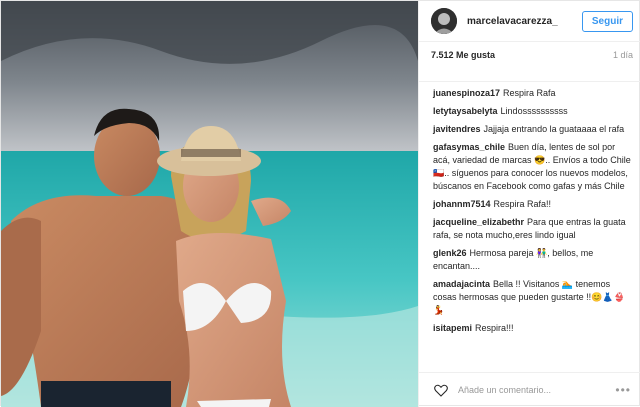 This screenshot has height=407, width=640. What do you see at coordinates (461, 284) in the screenshot?
I see `comment-username: amadajacinta` at bounding box center [461, 284].